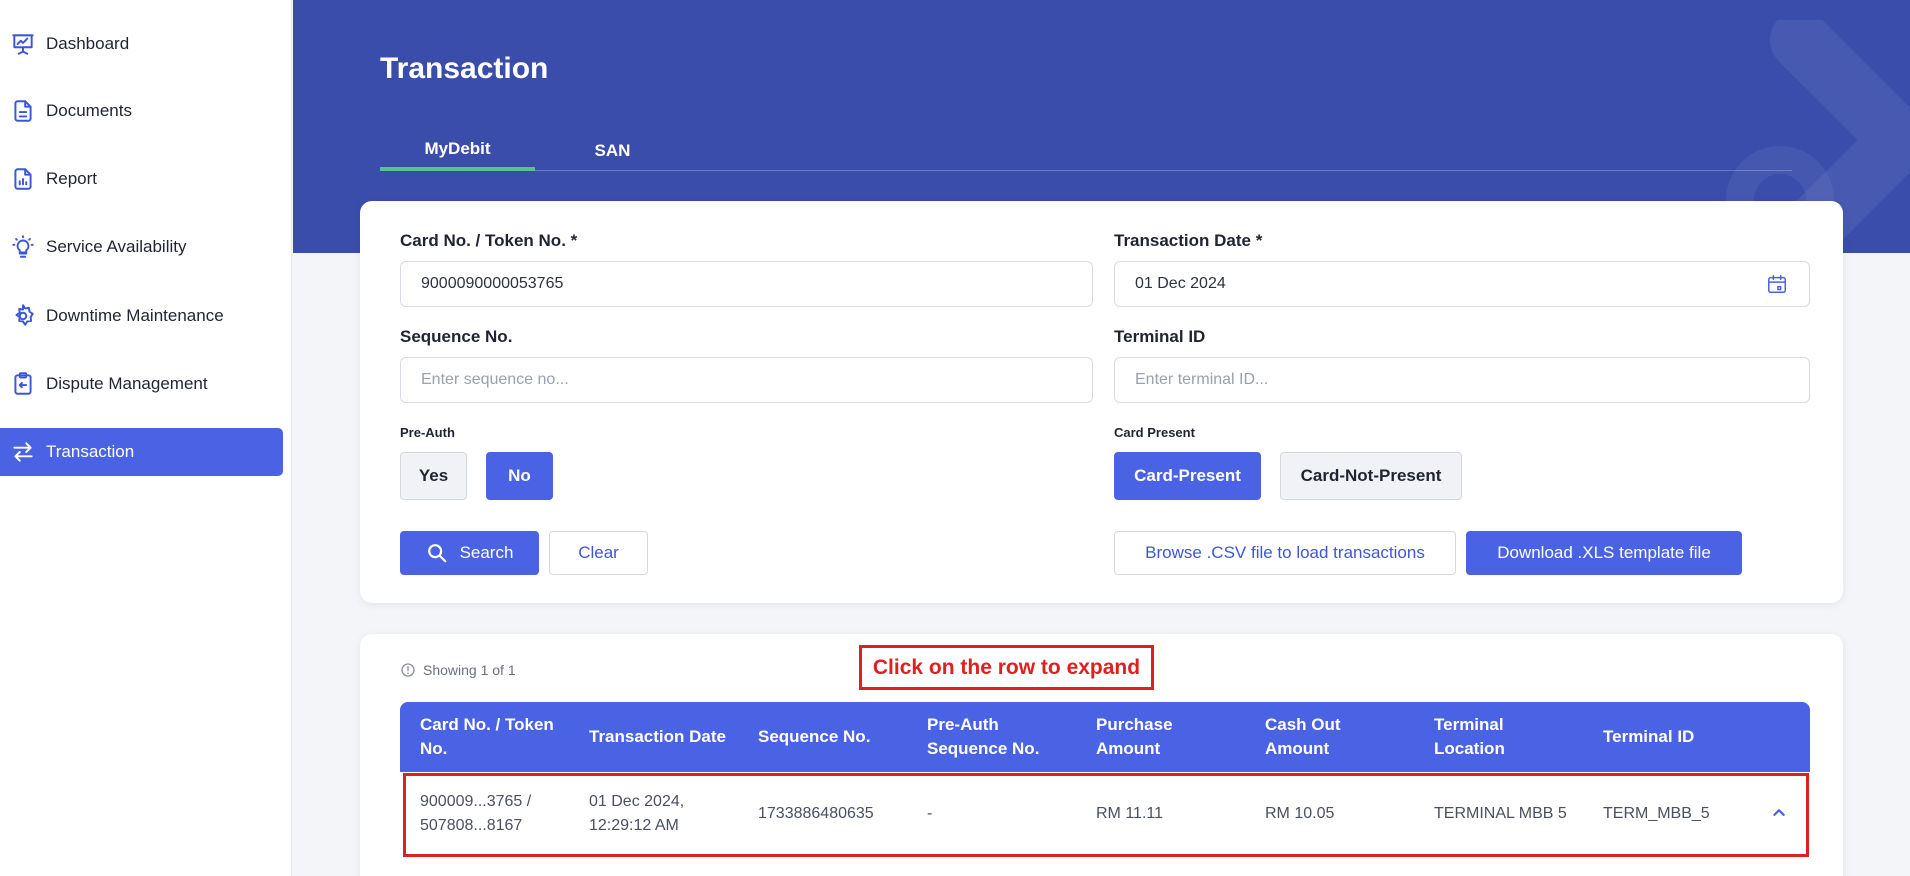 The height and width of the screenshot is (876, 1910). Describe the element at coordinates (116, 246) in the screenshot. I see `sidebar-item-label: Service Availability` at that location.